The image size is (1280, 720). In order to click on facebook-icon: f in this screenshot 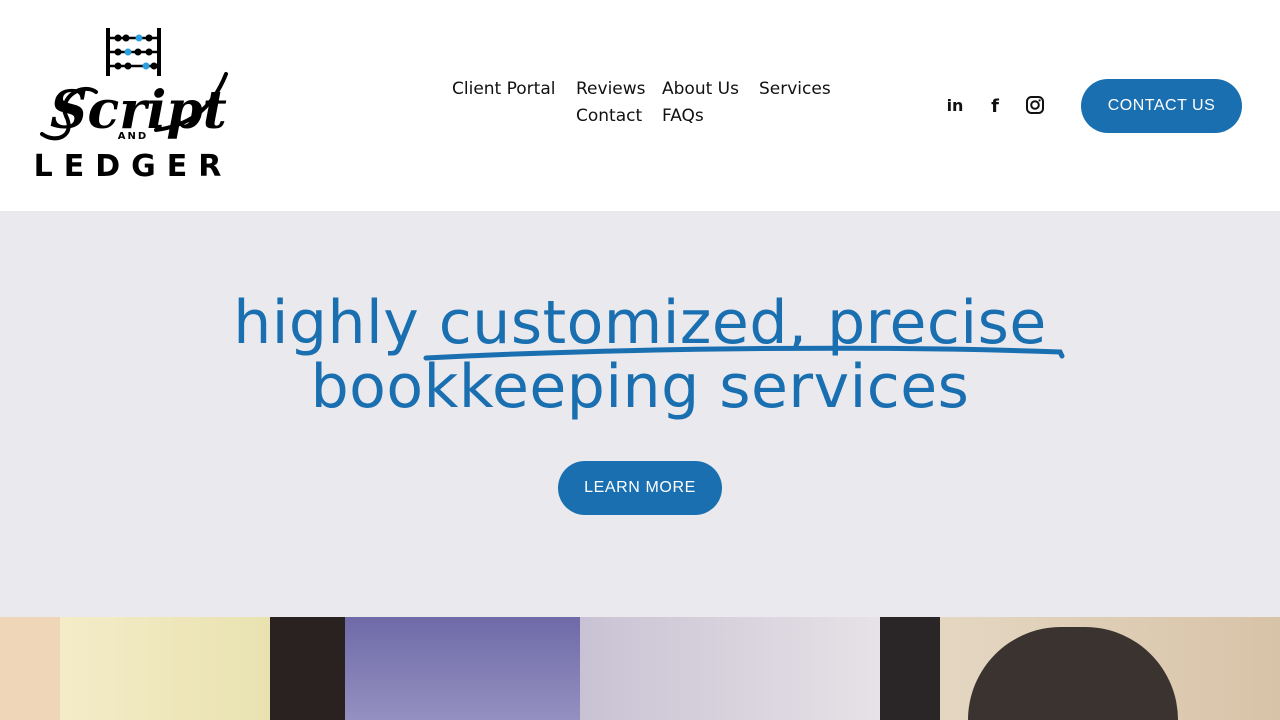, I will do `click(995, 106)`.